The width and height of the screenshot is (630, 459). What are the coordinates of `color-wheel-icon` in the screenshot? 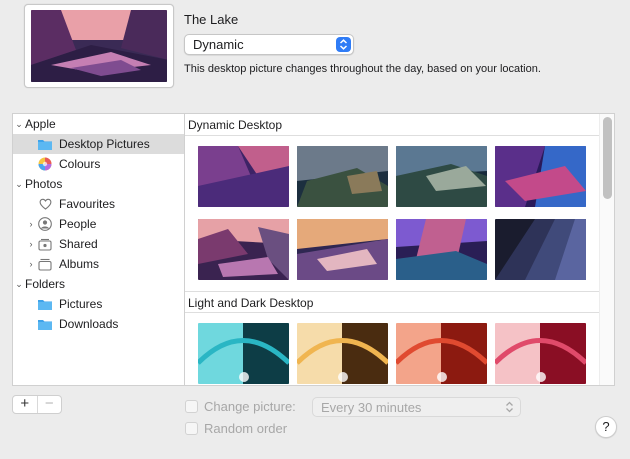 It's located at (45, 164).